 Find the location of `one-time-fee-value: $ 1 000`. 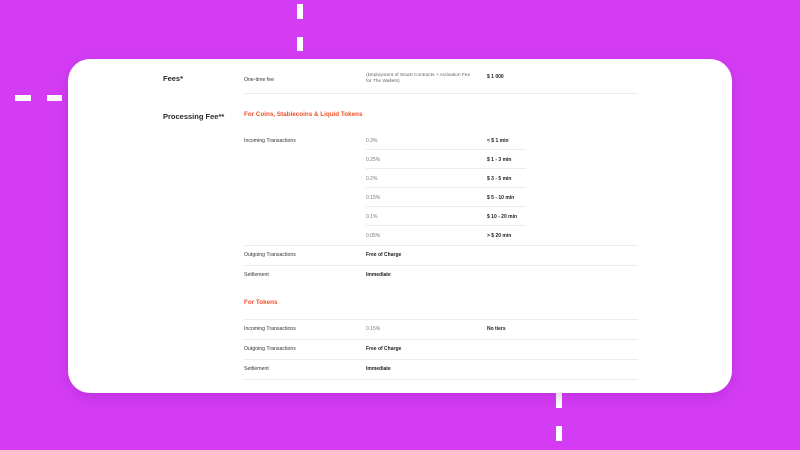

one-time-fee-value: $ 1 000 is located at coordinates (495, 77).